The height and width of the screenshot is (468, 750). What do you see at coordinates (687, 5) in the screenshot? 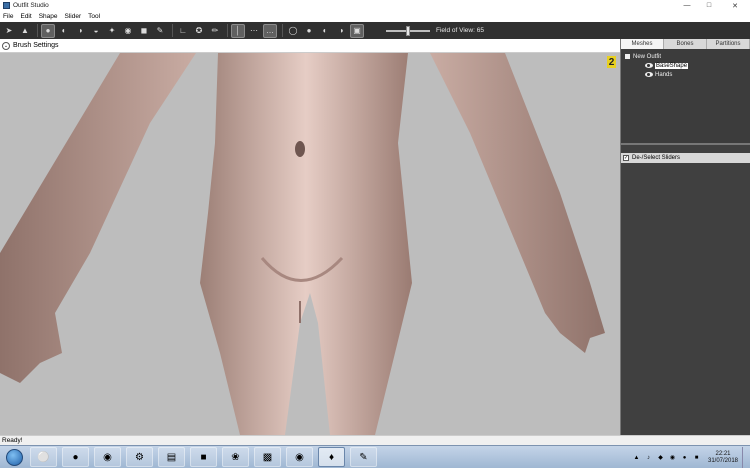
I see `minimize-button: —` at bounding box center [687, 5].